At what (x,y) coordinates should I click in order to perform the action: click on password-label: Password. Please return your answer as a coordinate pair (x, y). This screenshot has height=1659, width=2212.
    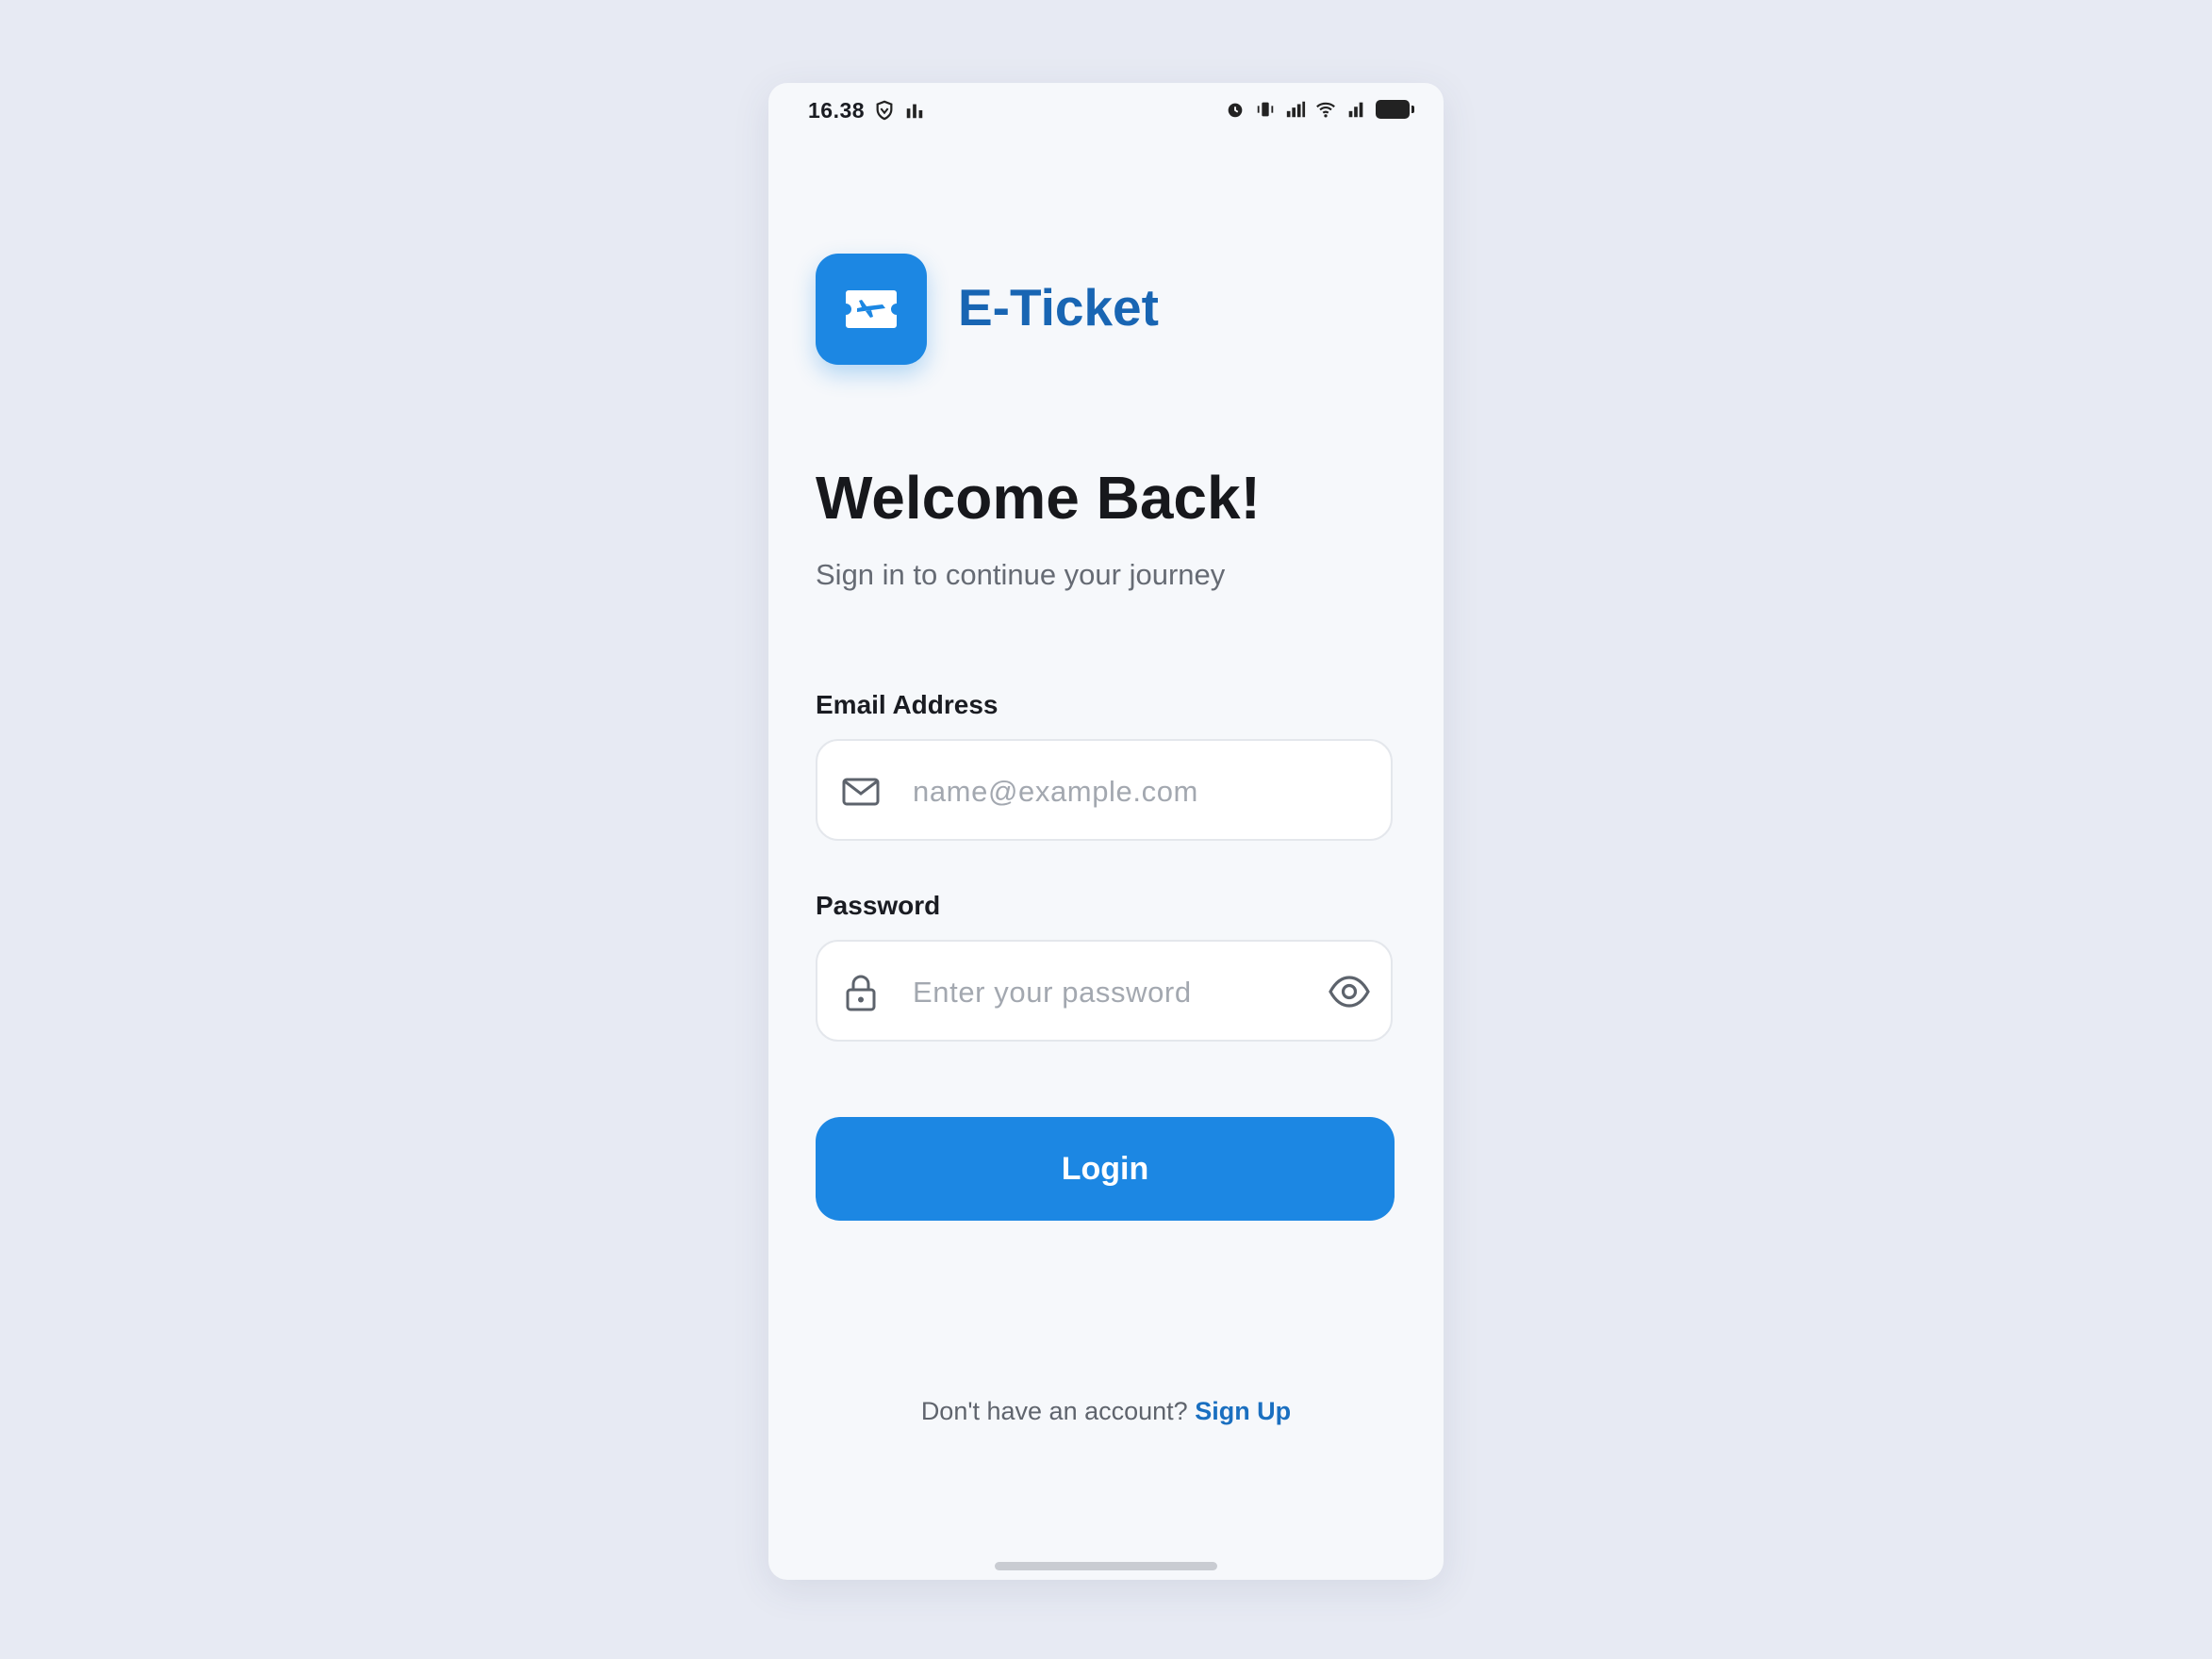
    Looking at the image, I should click on (878, 905).